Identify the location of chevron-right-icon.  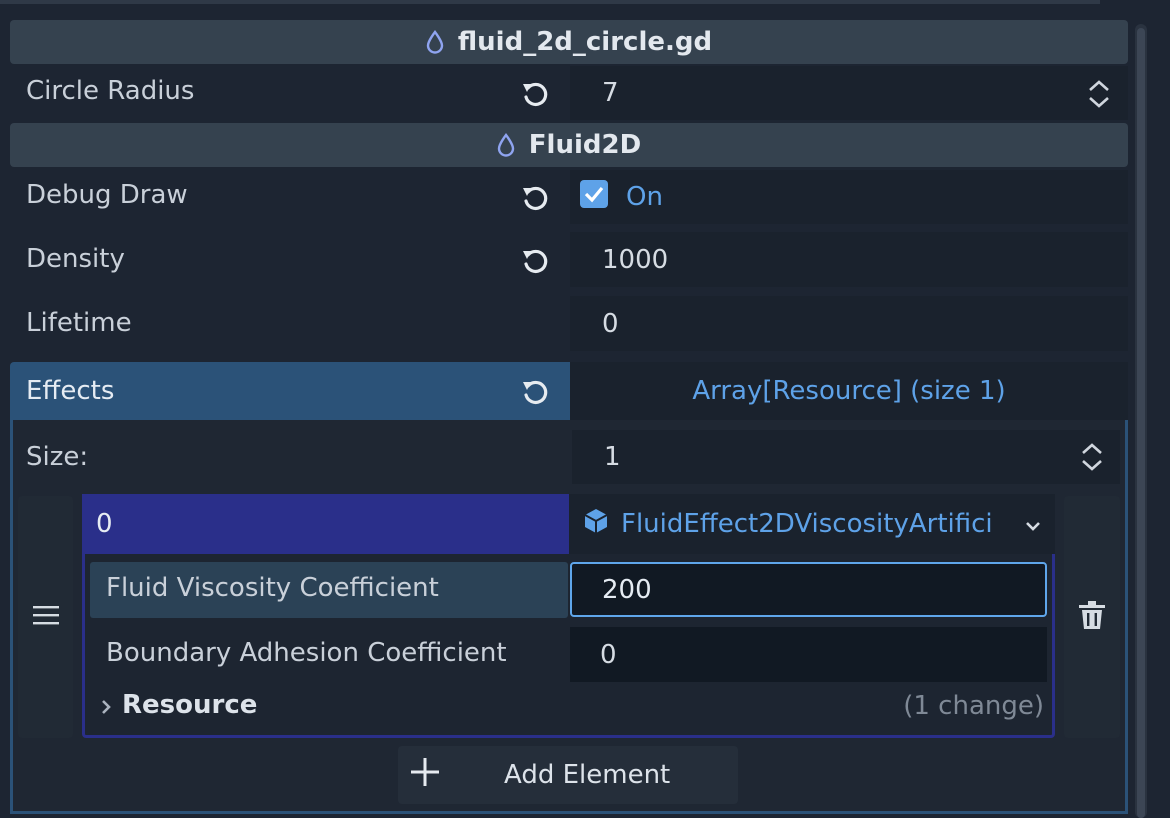
(106, 709).